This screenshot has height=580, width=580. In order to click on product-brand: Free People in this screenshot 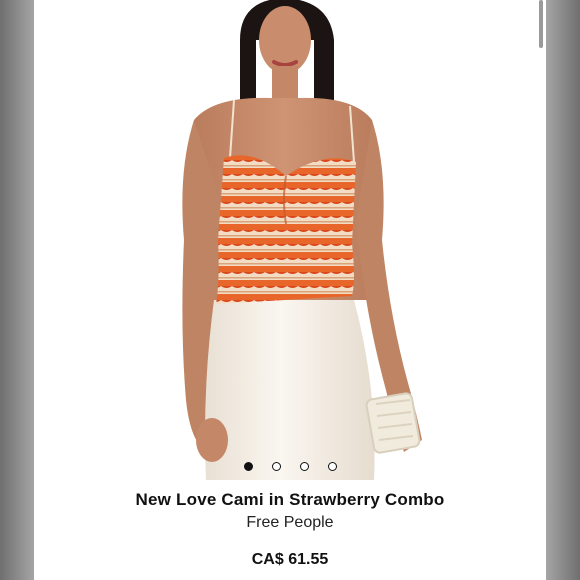, I will do `click(290, 523)`.